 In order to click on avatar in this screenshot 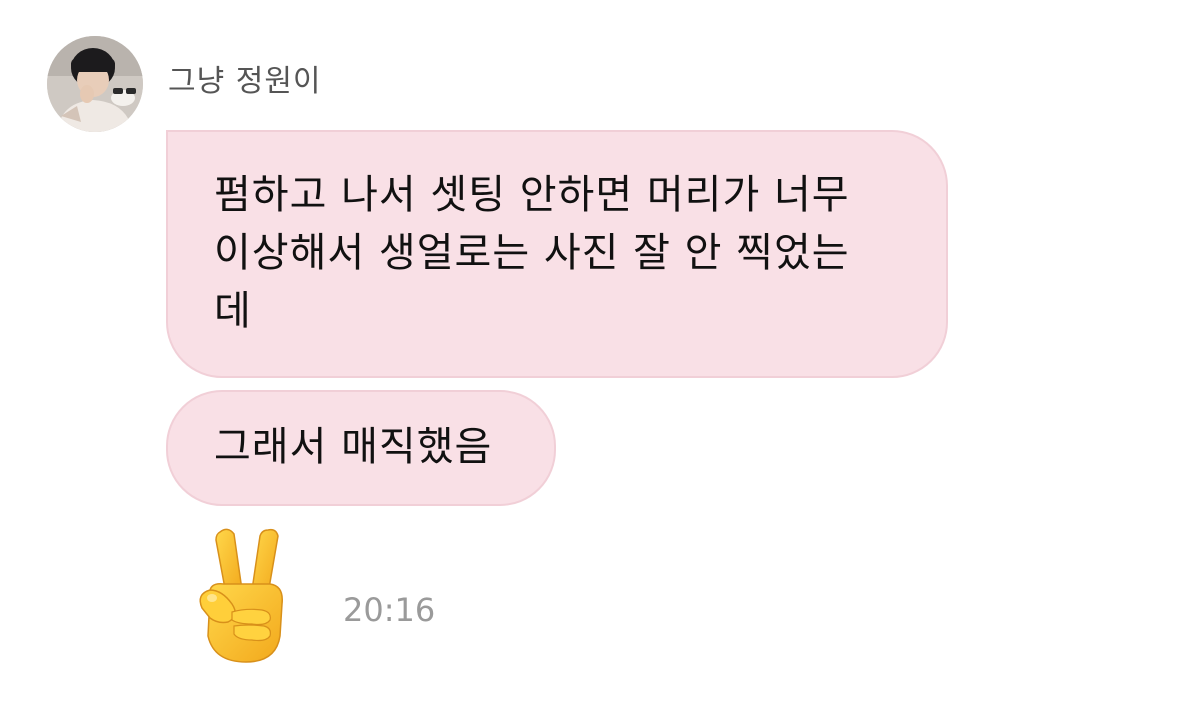, I will do `click(95, 84)`.